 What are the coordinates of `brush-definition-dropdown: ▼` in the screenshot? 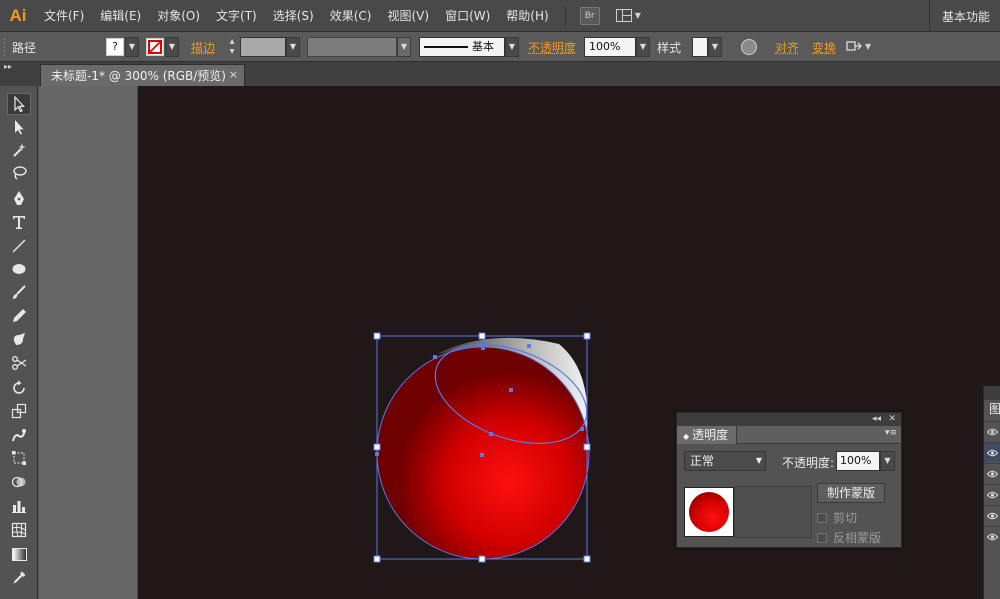 It's located at (512, 47).